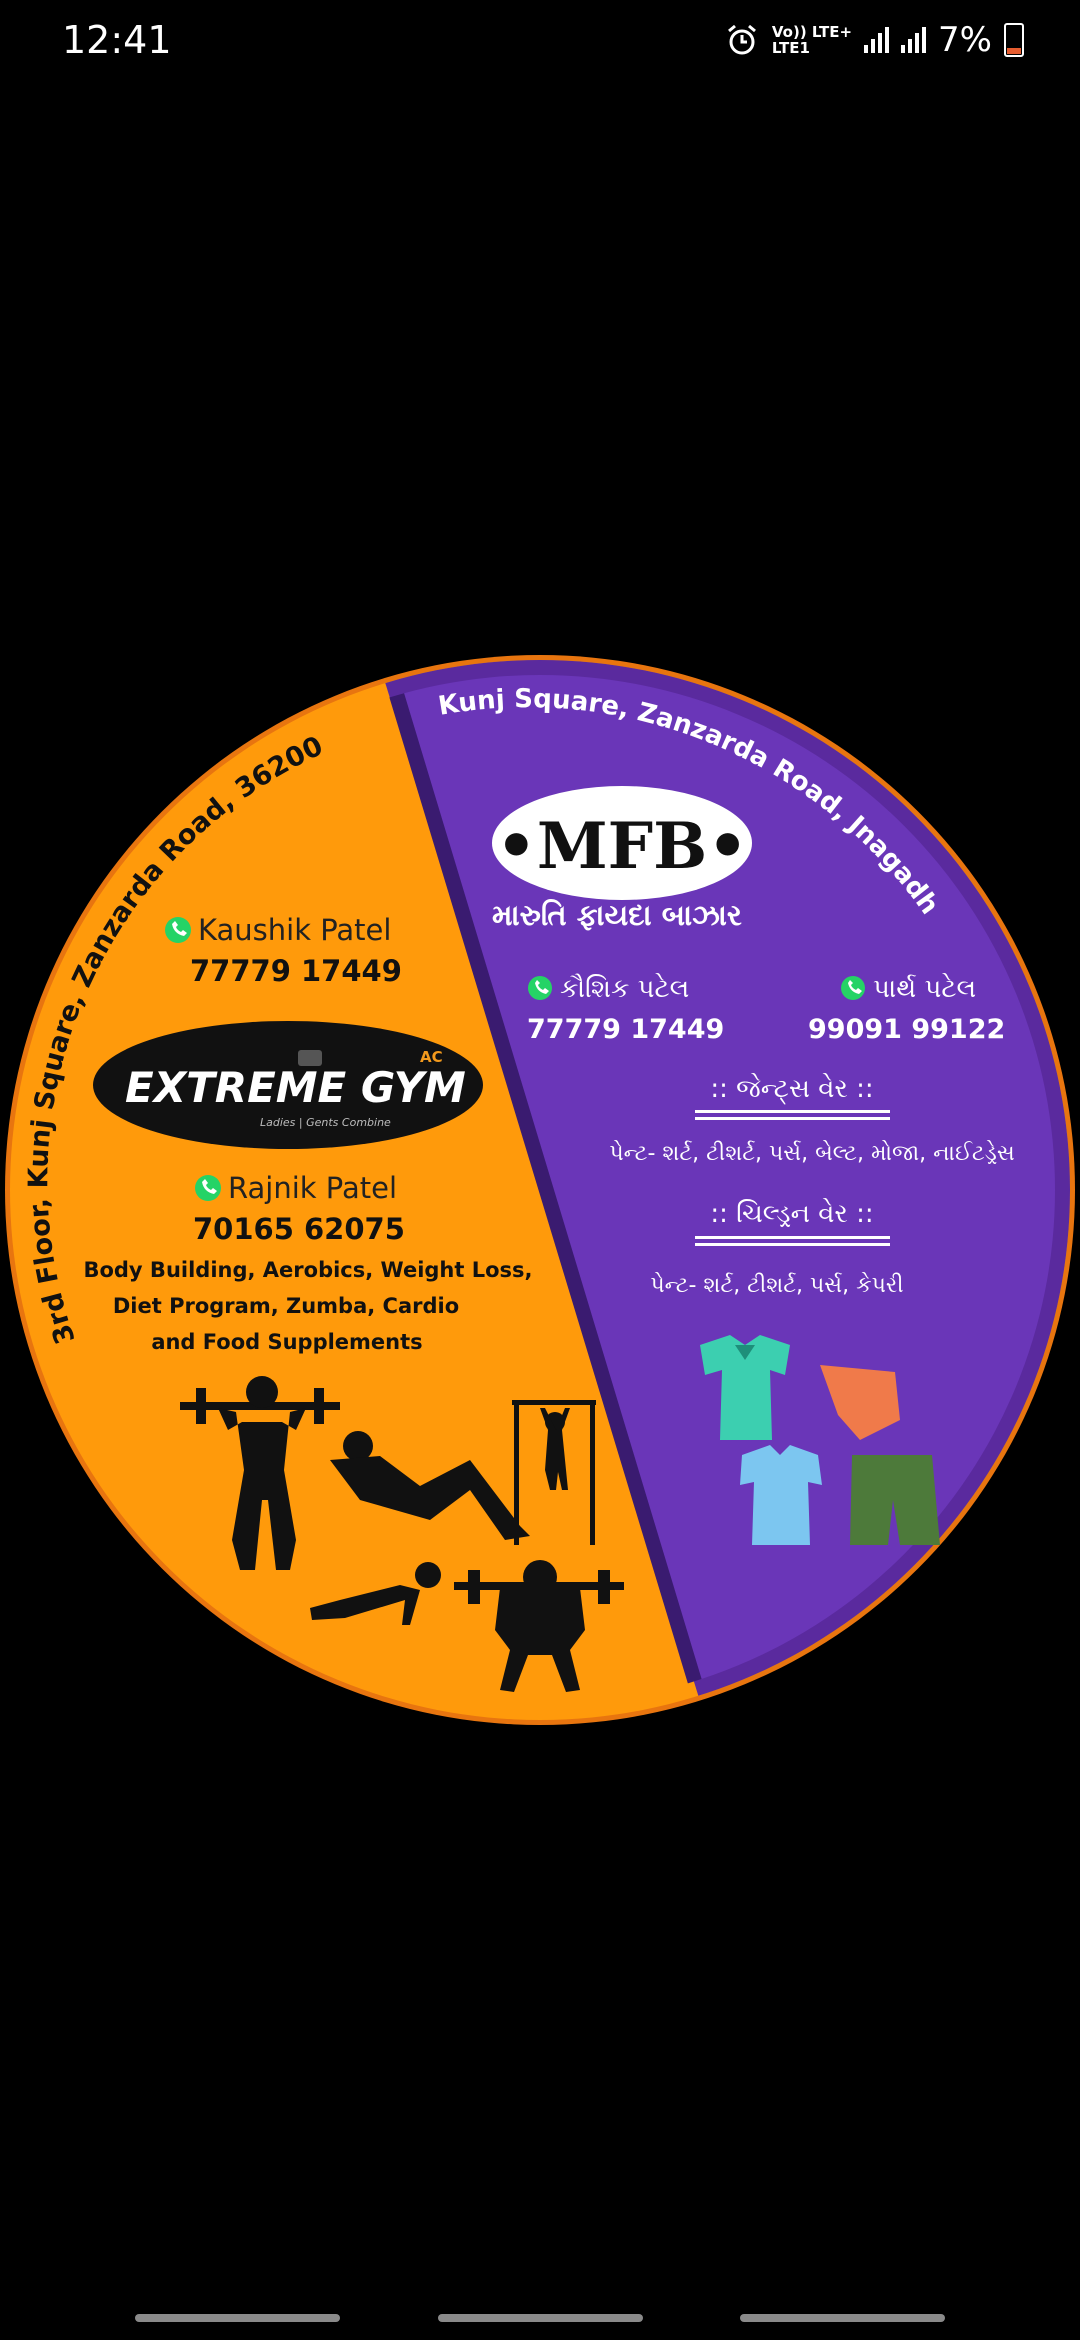 The height and width of the screenshot is (2340, 1080). I want to click on whatsapp-icon, so click(178, 930).